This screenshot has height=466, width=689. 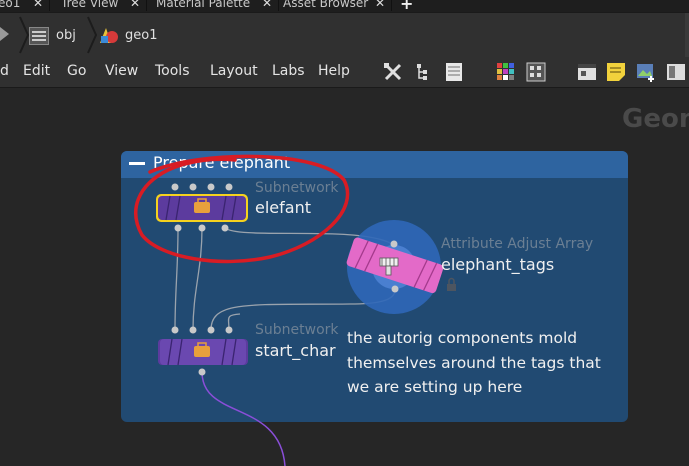 I want to click on node-elephant-tags, so click(x=401, y=267).